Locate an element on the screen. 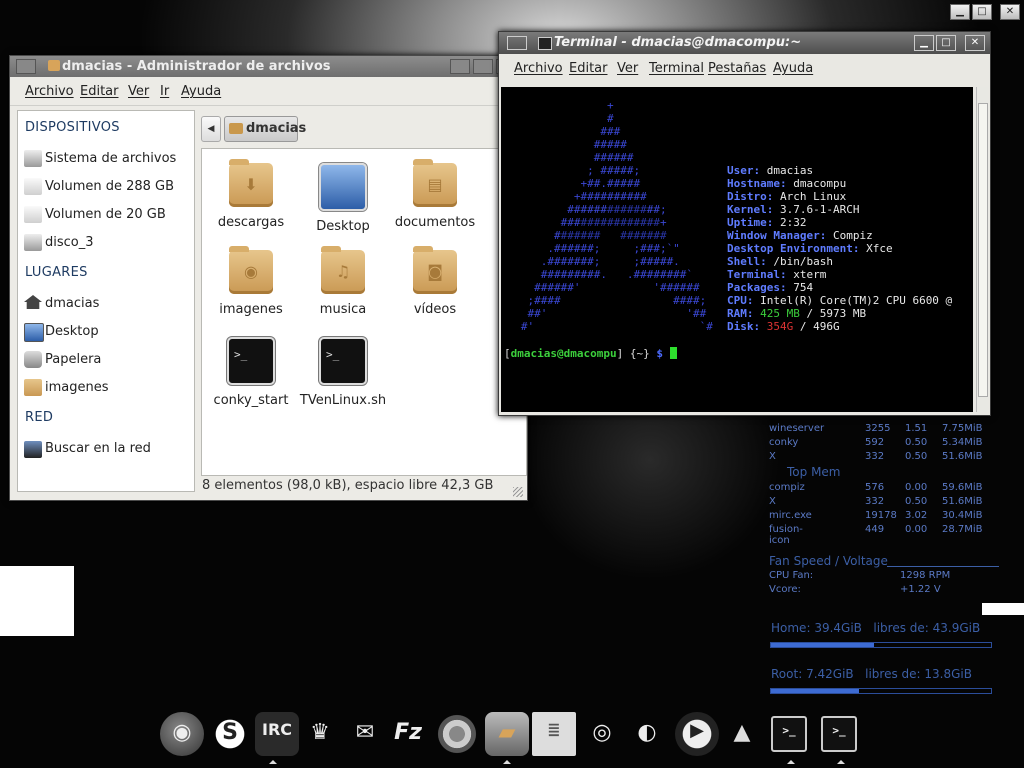  skype-icon: S is located at coordinates (230, 734).